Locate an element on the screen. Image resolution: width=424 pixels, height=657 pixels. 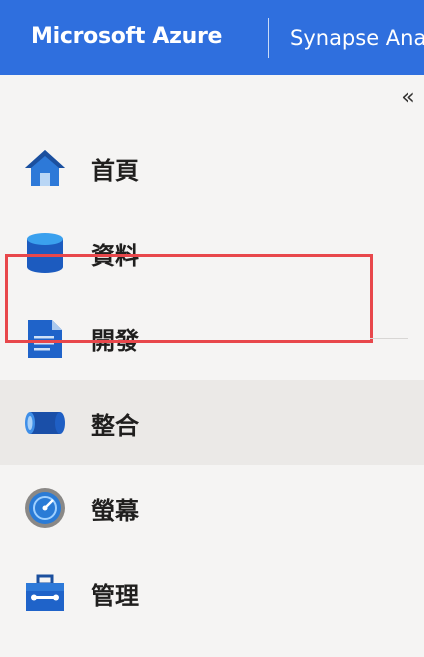
collapse-sidebar-button: « is located at coordinates (408, 98).